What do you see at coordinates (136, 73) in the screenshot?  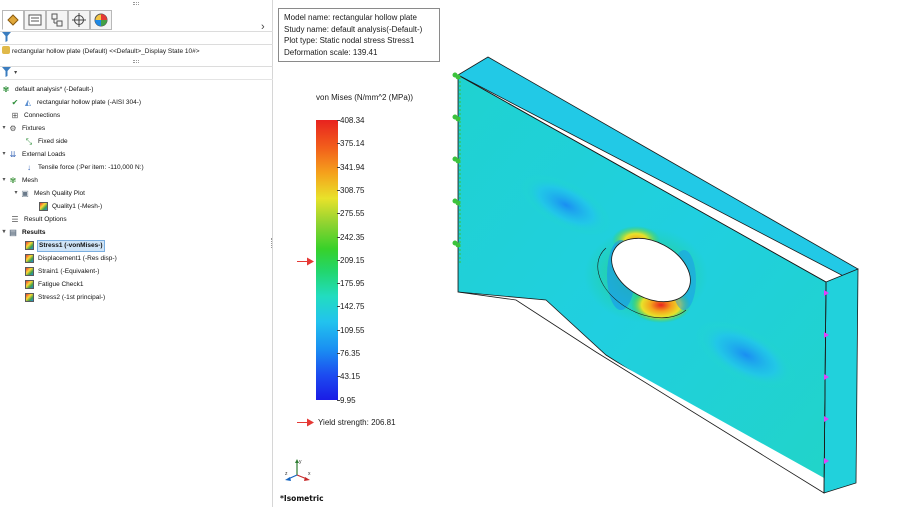 I see `tree-filter-icon: ▾` at bounding box center [136, 73].